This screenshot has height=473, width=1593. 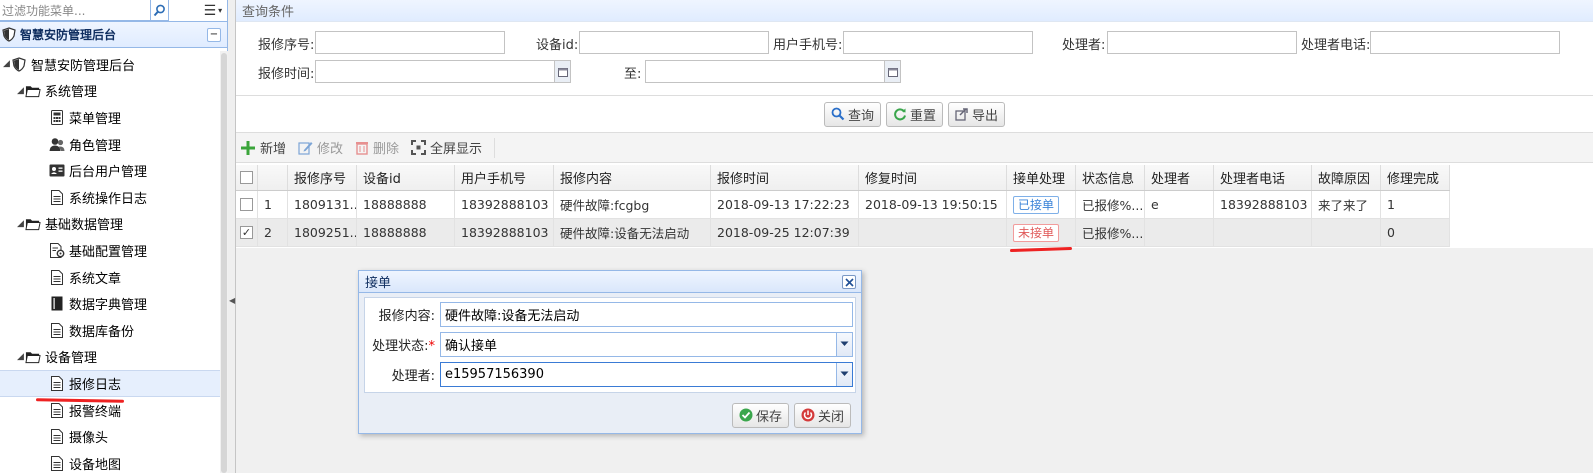 I want to click on tree-item: 角色管理, so click(x=110, y=144).